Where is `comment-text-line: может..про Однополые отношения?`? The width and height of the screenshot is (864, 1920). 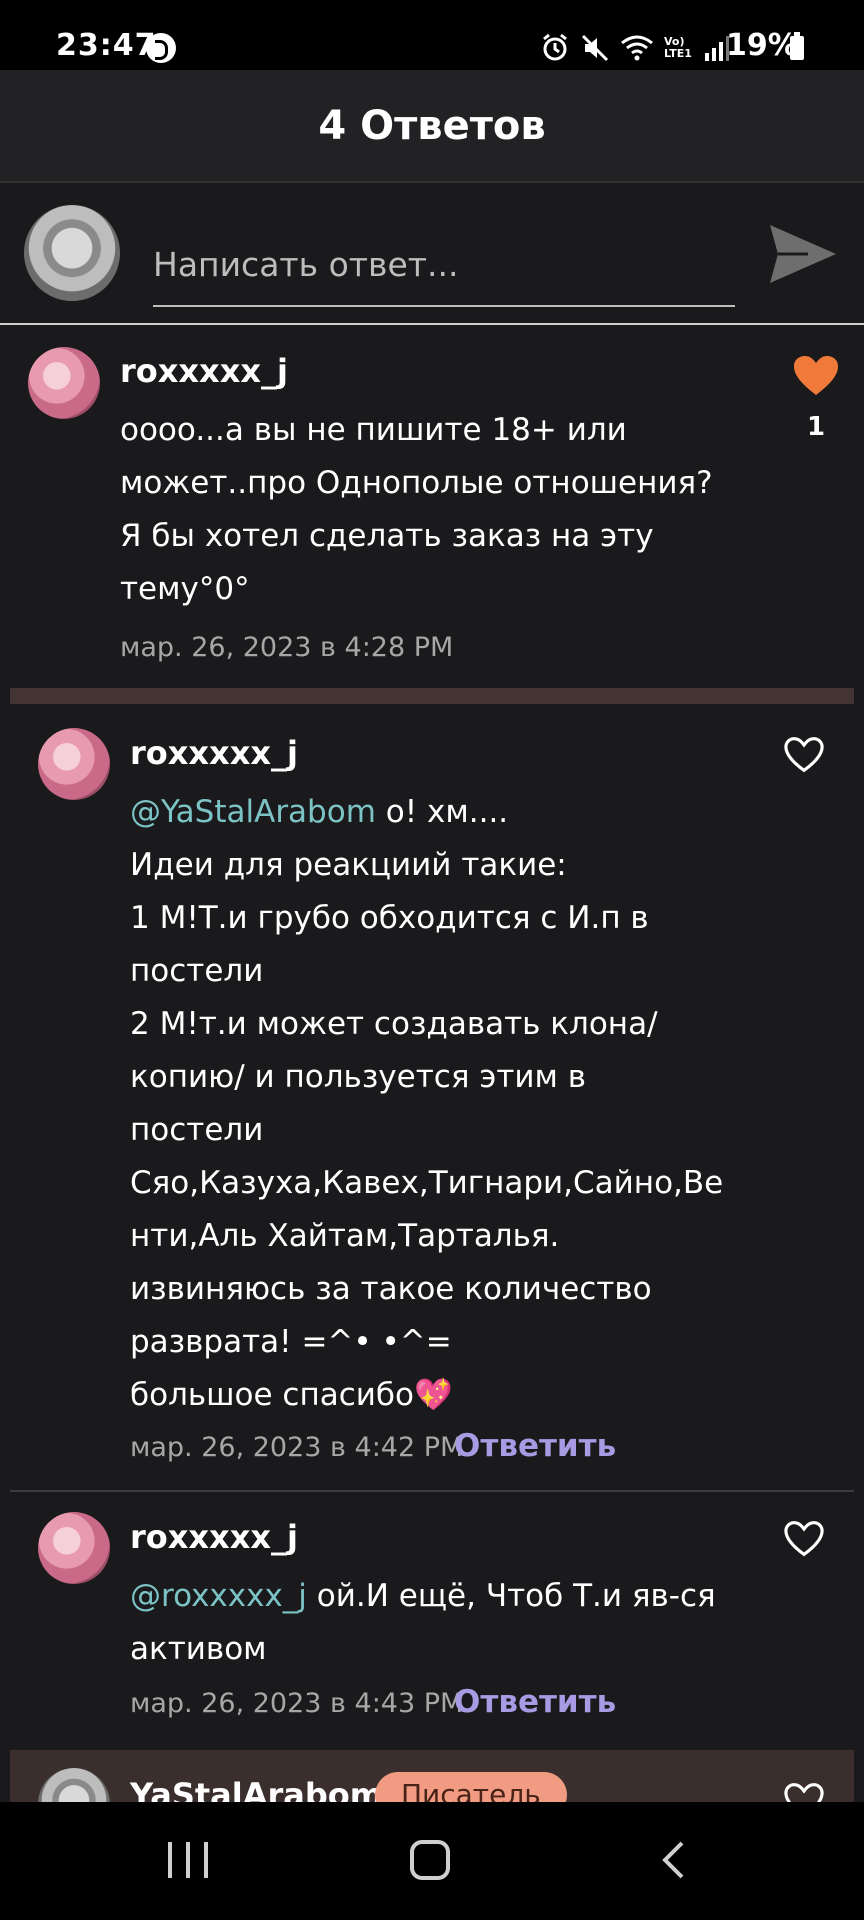 comment-text-line: может..про Однополые отношения? is located at coordinates (416, 483).